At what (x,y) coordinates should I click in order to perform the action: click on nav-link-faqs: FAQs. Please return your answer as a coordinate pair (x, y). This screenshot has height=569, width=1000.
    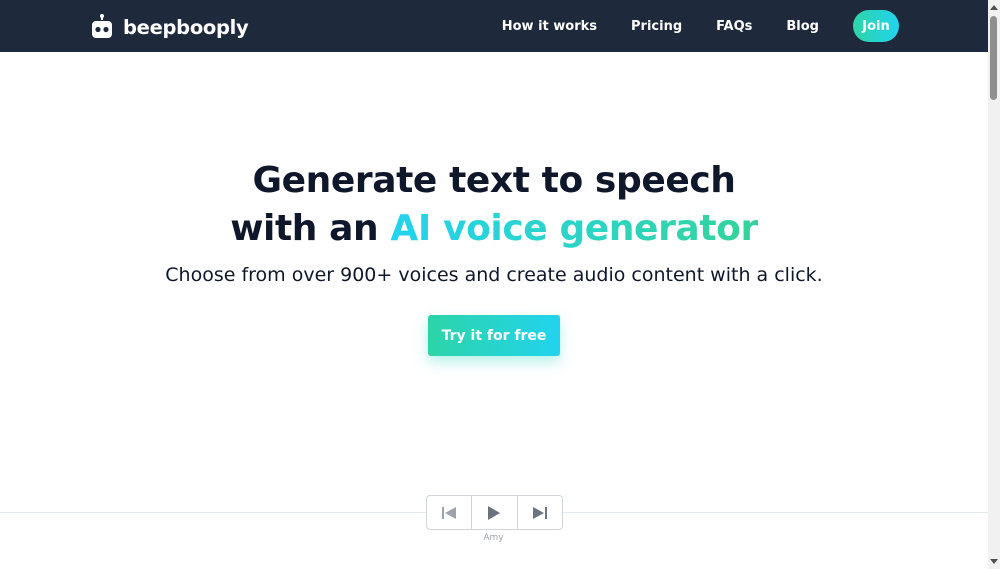
    Looking at the image, I should click on (734, 26).